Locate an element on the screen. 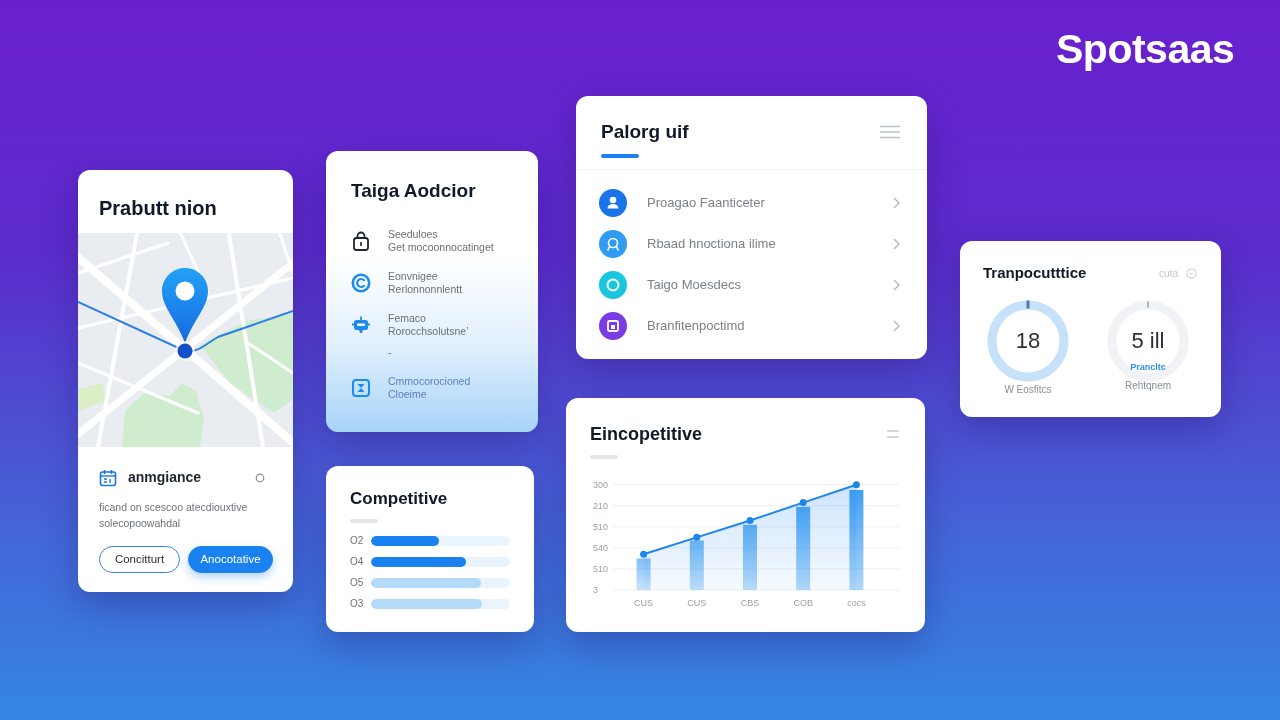 This screenshot has height=720, width=1280. axis-label: cocs is located at coordinates (856, 603).